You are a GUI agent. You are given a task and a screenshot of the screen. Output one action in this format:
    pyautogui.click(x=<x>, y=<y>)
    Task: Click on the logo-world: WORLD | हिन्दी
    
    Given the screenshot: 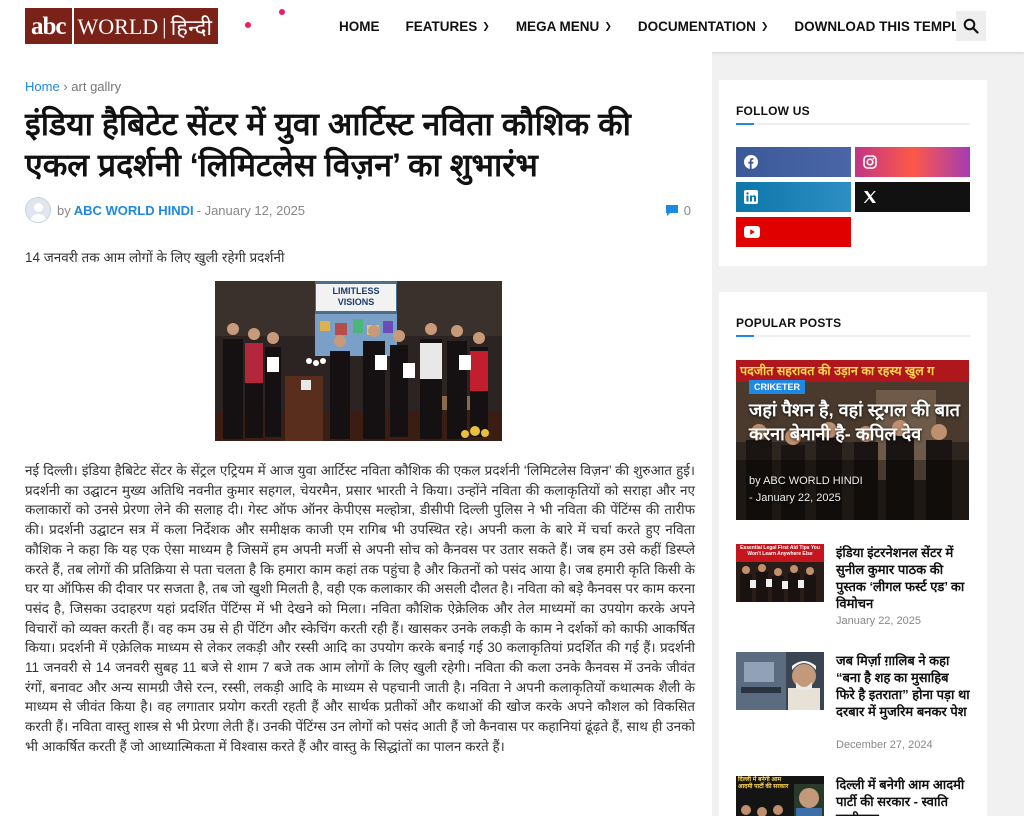 What is the action you would take?
    pyautogui.click(x=145, y=26)
    